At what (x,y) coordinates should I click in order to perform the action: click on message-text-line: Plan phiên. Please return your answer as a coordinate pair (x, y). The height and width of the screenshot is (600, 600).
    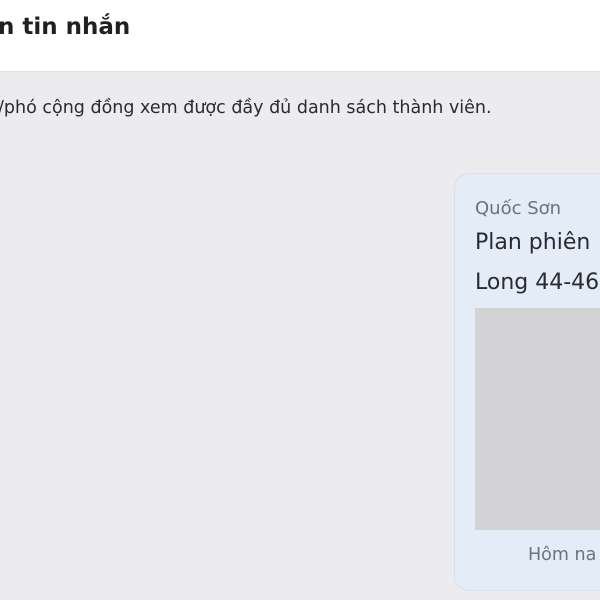
    Looking at the image, I should click on (533, 242).